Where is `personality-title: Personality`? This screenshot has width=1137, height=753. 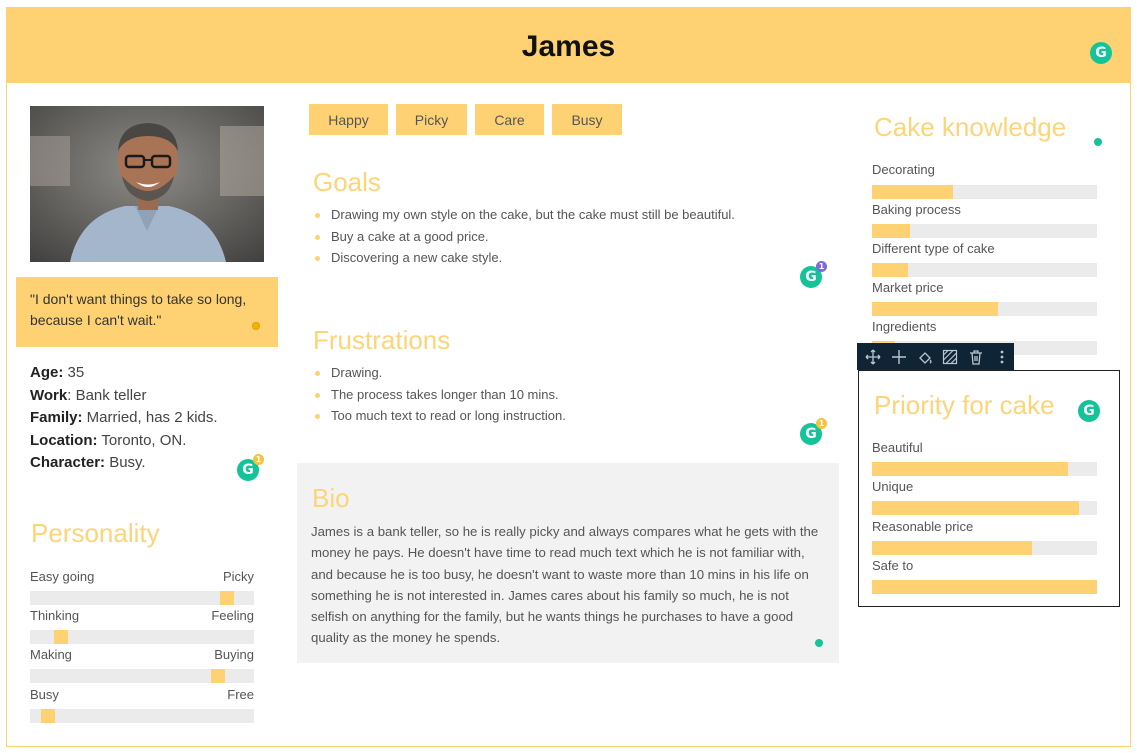
personality-title: Personality is located at coordinates (95, 533).